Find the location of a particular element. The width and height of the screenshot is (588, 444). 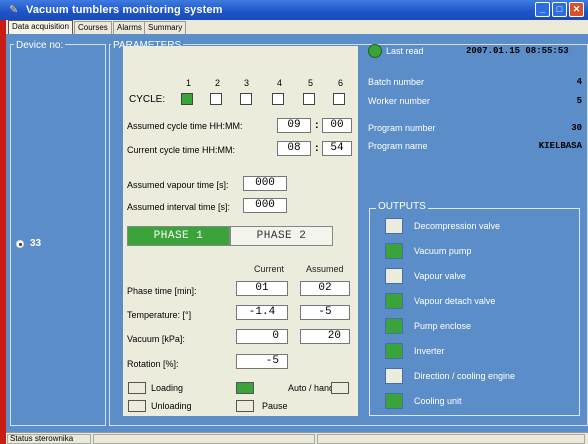

current-cycle-minutes-field: 54 is located at coordinates (337, 148).